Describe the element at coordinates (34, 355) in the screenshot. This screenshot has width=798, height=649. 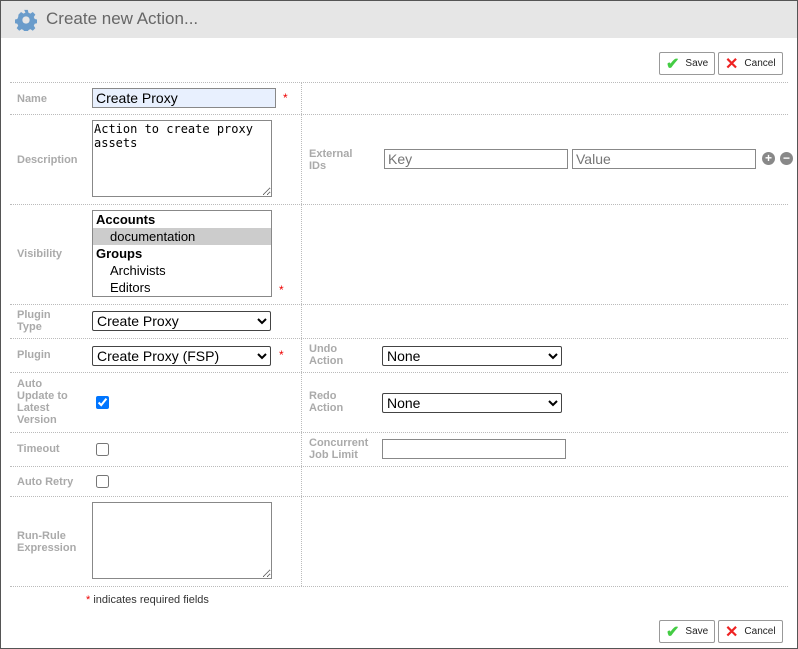
I see `plugin-label: Plugin` at that location.